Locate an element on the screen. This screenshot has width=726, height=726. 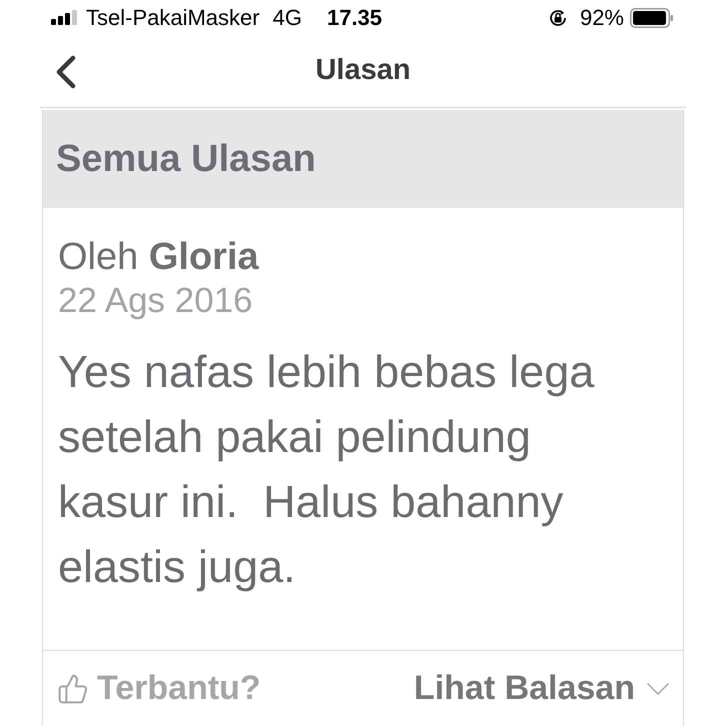
chevron-down-icon is located at coordinates (658, 688).